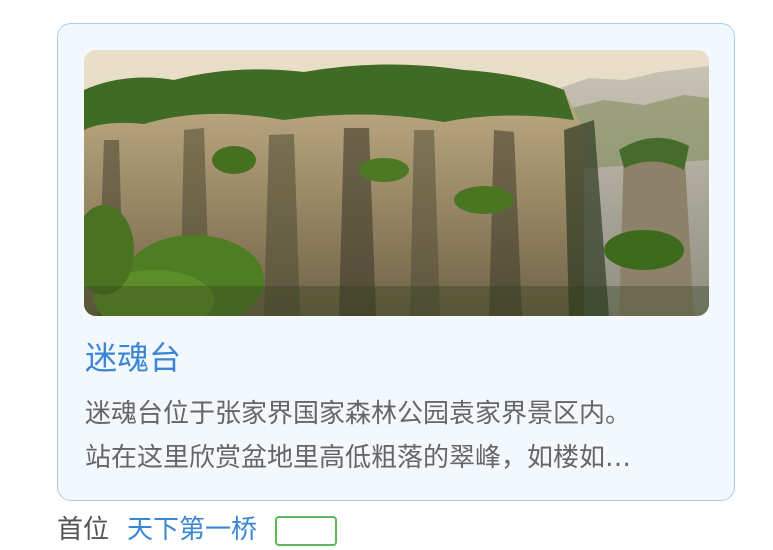 This screenshot has height=550, width=773. What do you see at coordinates (192, 530) in the screenshot?
I see `next-item-link: 天下第一桥` at bounding box center [192, 530].